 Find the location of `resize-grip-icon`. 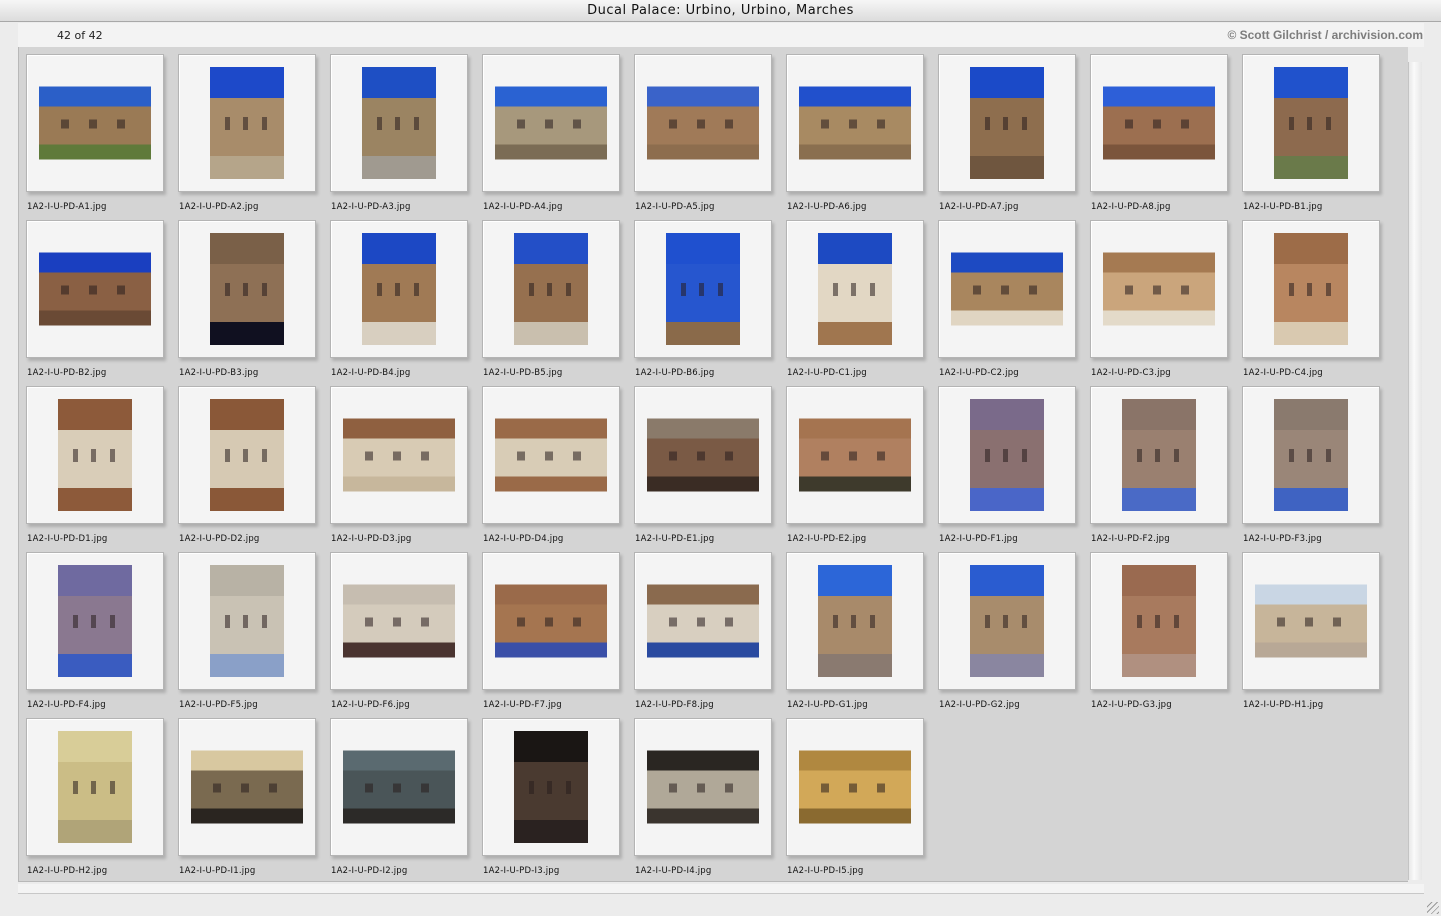

resize-grip-icon is located at coordinates (1433, 908).